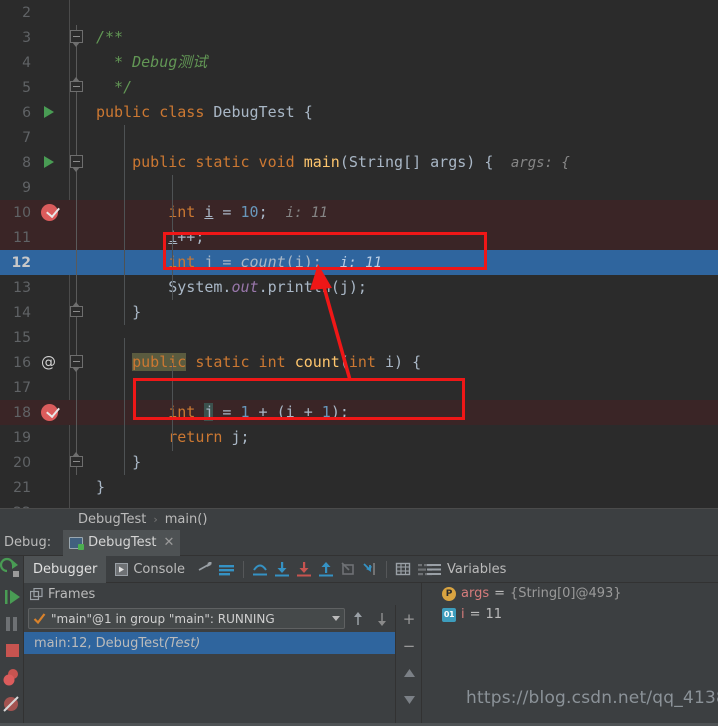 The height and width of the screenshot is (726, 718). I want to click on code-line-3: 3 /**, so click(359, 37).